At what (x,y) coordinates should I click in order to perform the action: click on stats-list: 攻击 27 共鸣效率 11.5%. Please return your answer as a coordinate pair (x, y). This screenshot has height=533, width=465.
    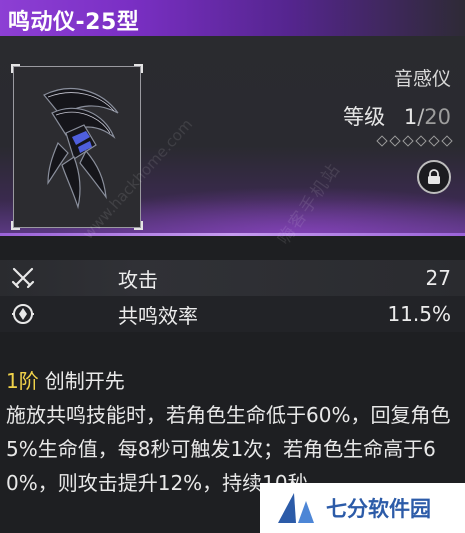
    Looking at the image, I should click on (232, 296).